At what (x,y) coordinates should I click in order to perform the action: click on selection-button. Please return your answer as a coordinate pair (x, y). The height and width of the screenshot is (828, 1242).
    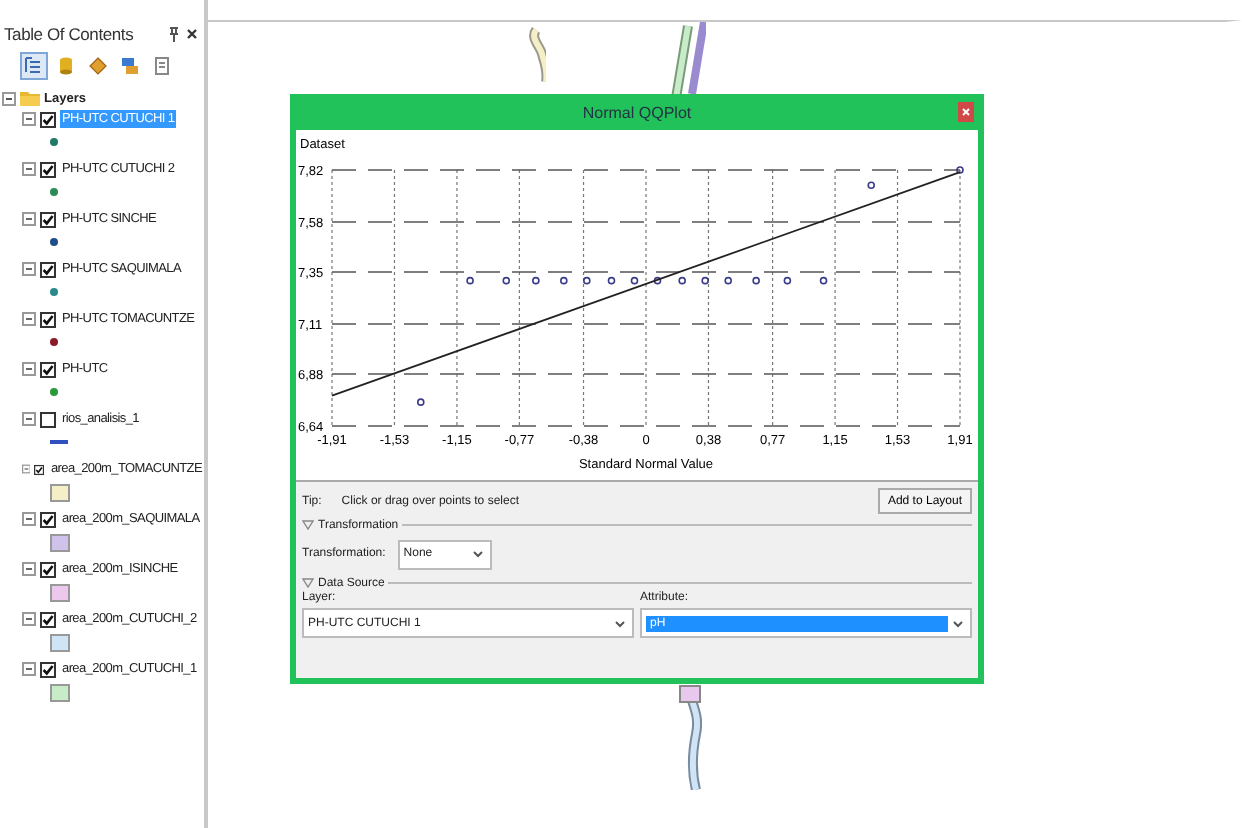
    Looking at the image, I should click on (130, 66).